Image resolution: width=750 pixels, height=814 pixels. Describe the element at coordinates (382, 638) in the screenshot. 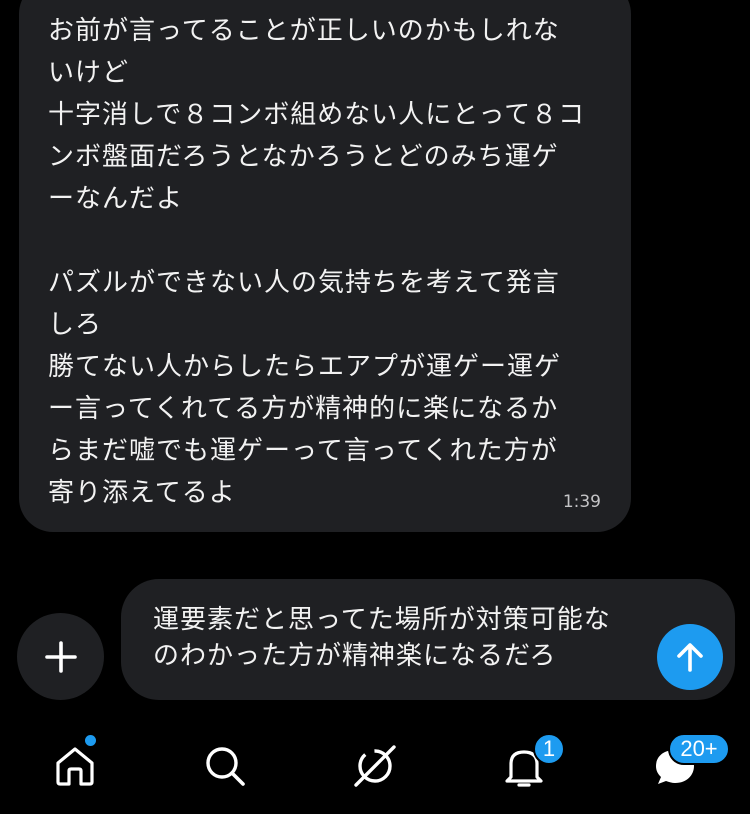

I see `composer-input: 運要素だと思ってた場所が対策可能な のわかった方が精神楽になるだろ` at that location.